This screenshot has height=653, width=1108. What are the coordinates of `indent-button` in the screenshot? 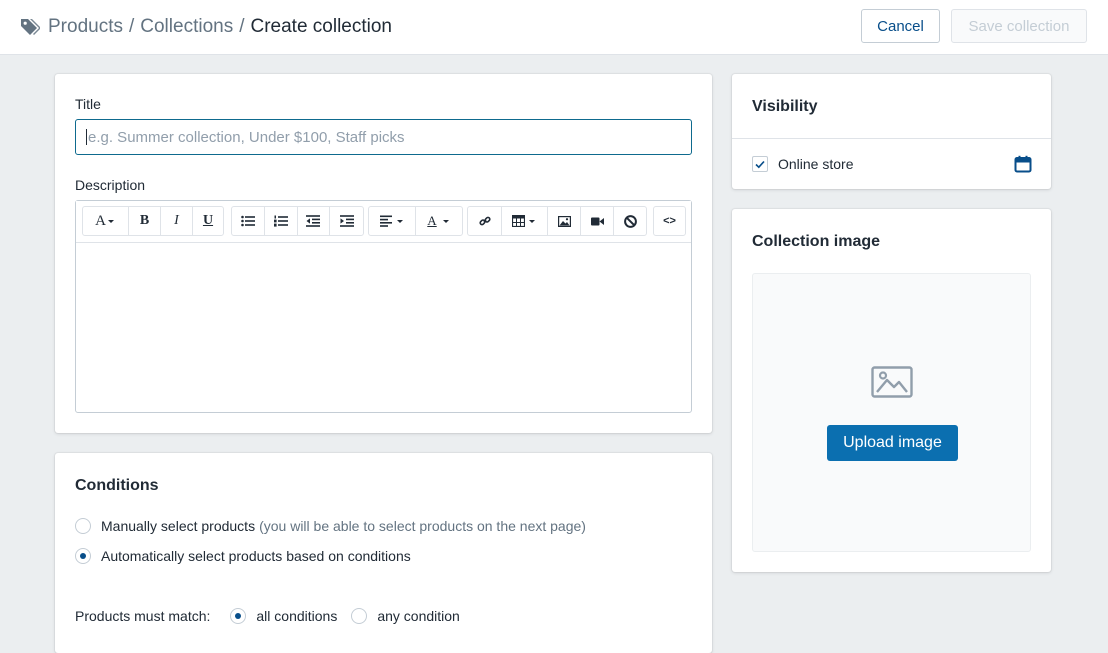 It's located at (346, 221).